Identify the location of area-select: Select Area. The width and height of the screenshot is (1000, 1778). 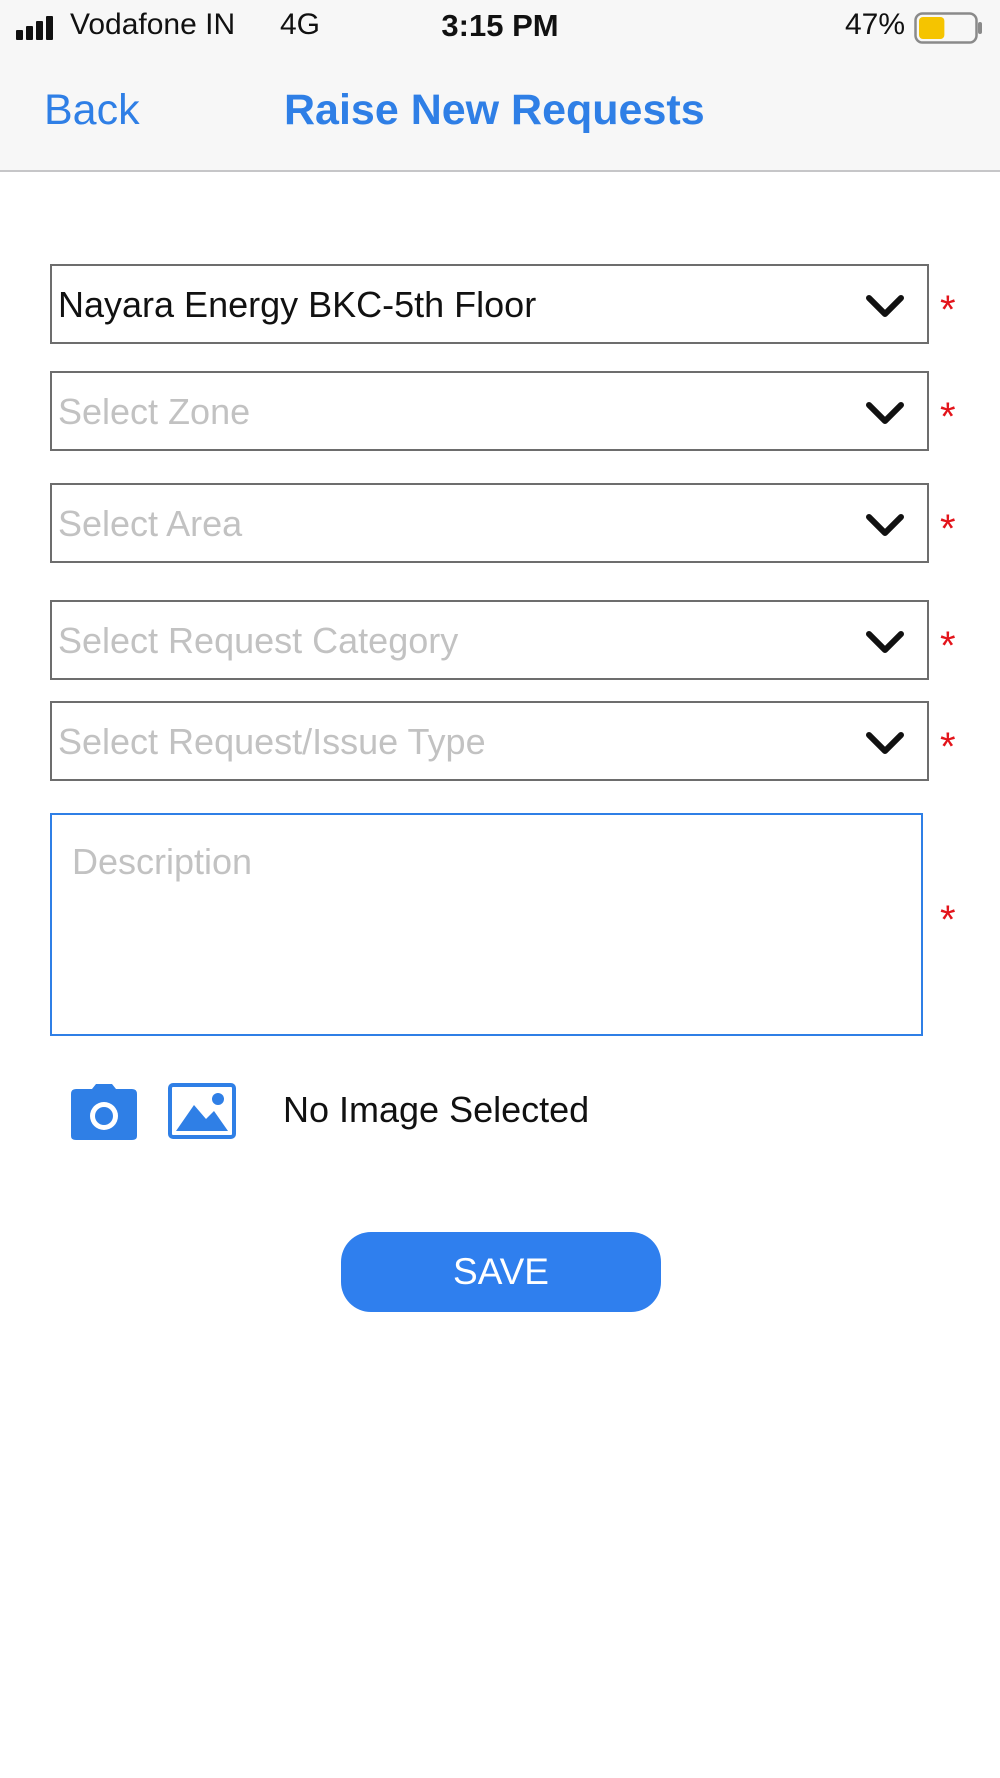
(489, 523).